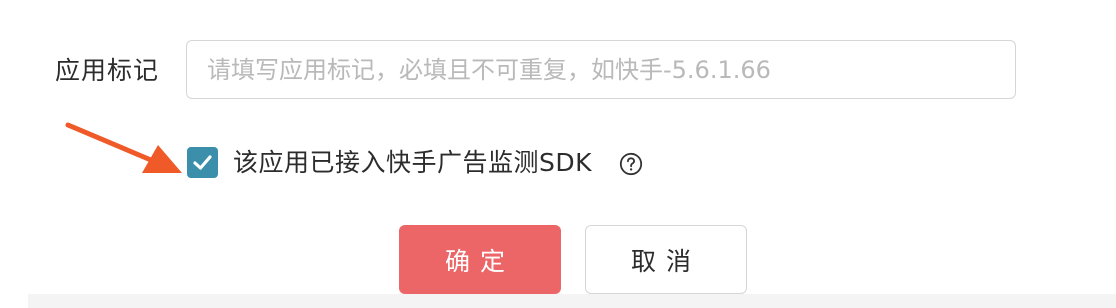 The height and width of the screenshot is (308, 1116). Describe the element at coordinates (666, 259) in the screenshot. I see `cancel-button: 取消` at that location.